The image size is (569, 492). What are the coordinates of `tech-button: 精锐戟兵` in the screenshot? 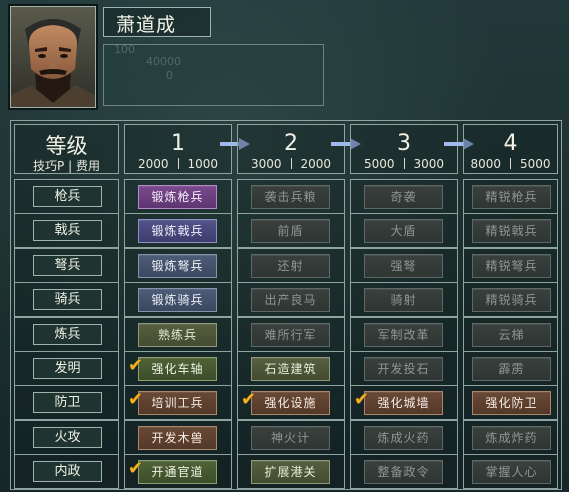 It's located at (511, 231).